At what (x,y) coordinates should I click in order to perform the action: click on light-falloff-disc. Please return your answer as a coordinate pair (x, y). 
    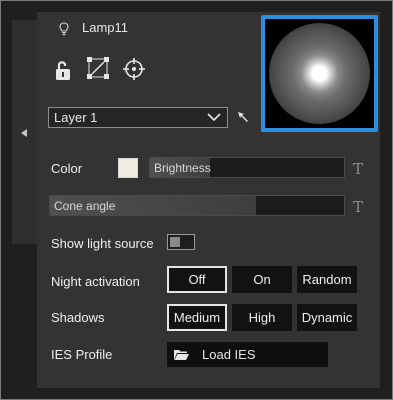
    Looking at the image, I should click on (319, 73).